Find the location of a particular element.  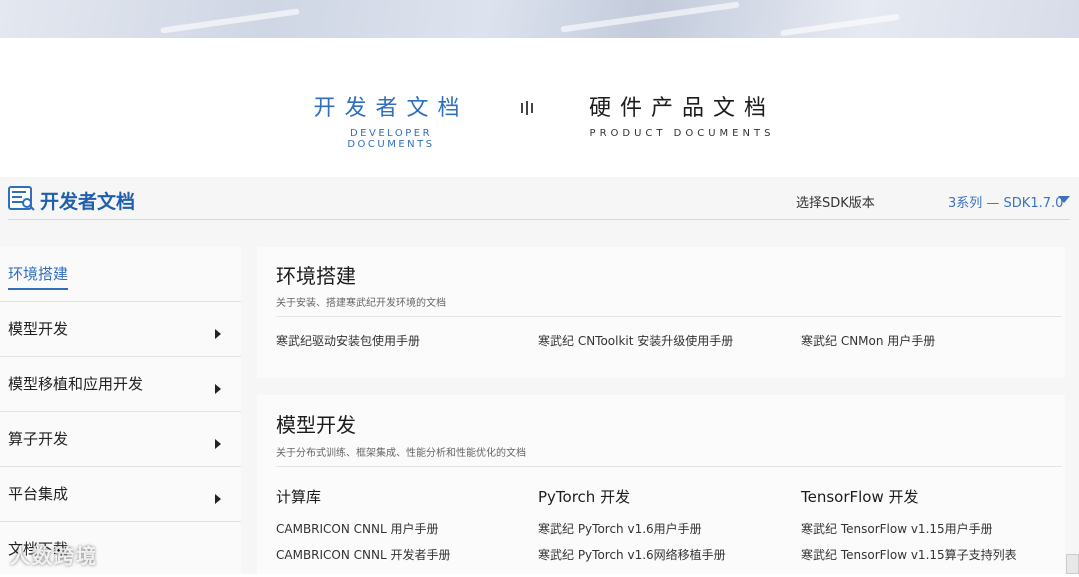

product-docs-tab: 硬件产品文档 PRODUCT DOCUMENTS is located at coordinates (682, 114).